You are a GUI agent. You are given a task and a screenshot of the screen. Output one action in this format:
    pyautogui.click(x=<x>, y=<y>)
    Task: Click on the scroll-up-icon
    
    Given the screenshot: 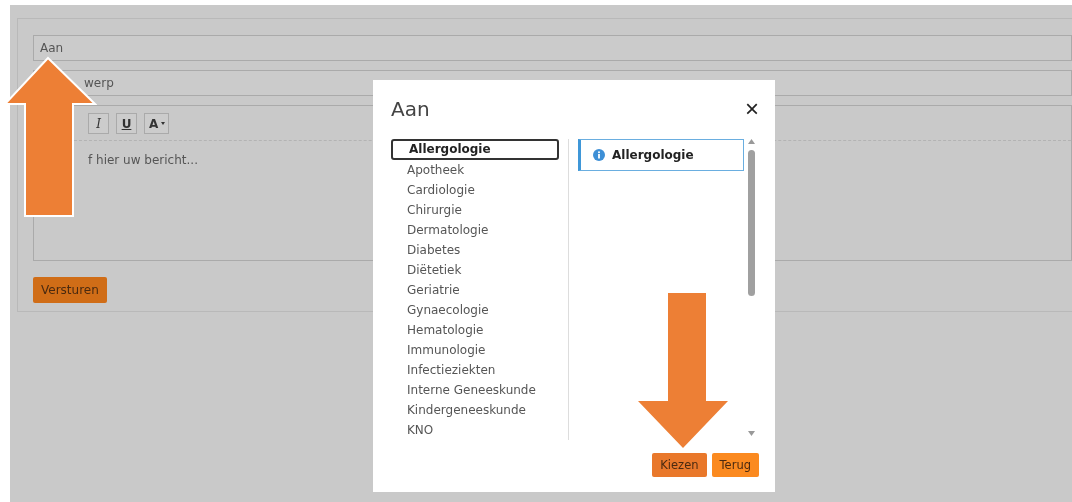 What is the action you would take?
    pyautogui.click(x=751, y=141)
    